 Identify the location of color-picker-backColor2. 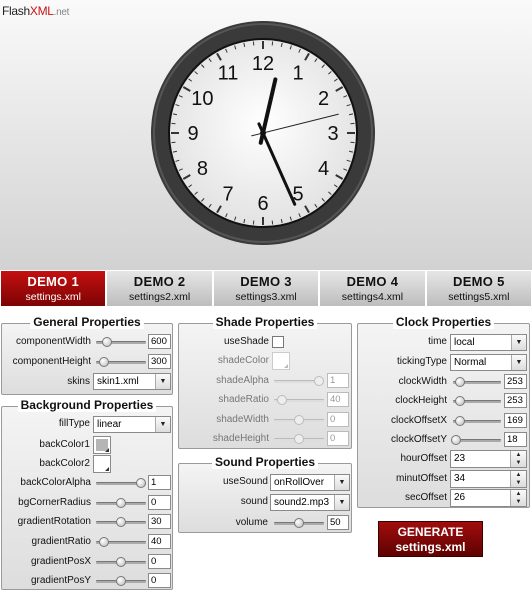
(102, 464).